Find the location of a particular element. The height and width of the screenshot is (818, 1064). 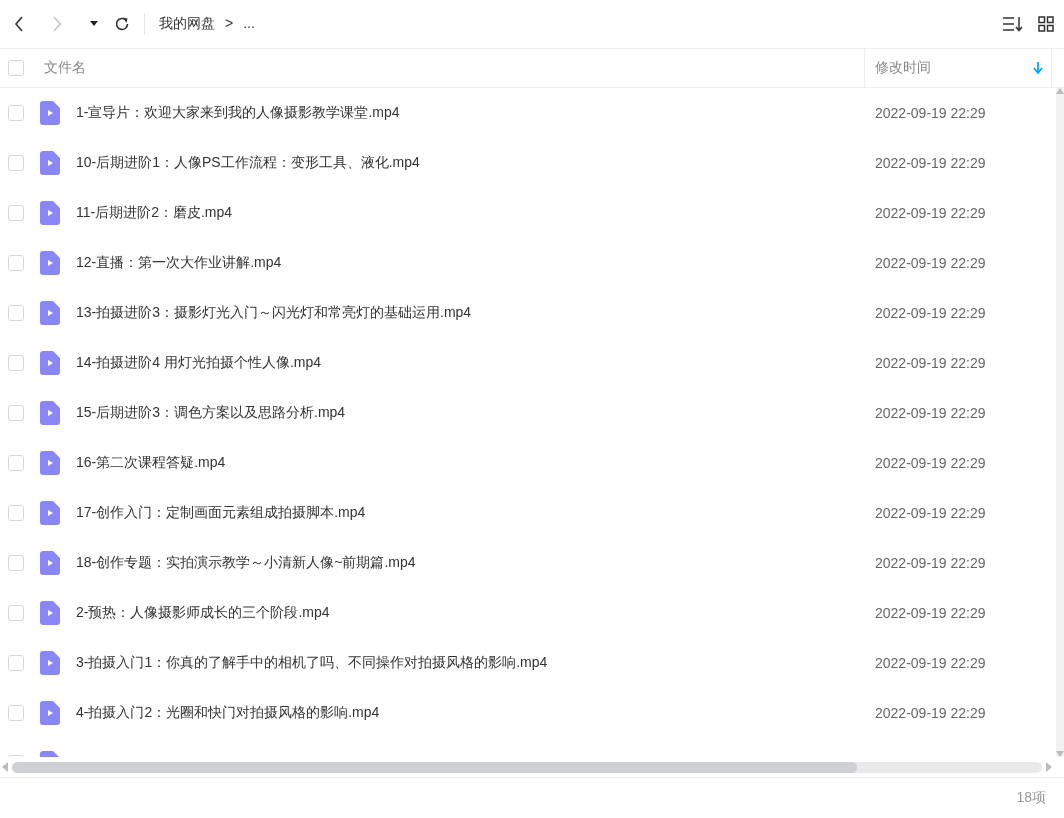

scroll-right-icon is located at coordinates (1049, 767).